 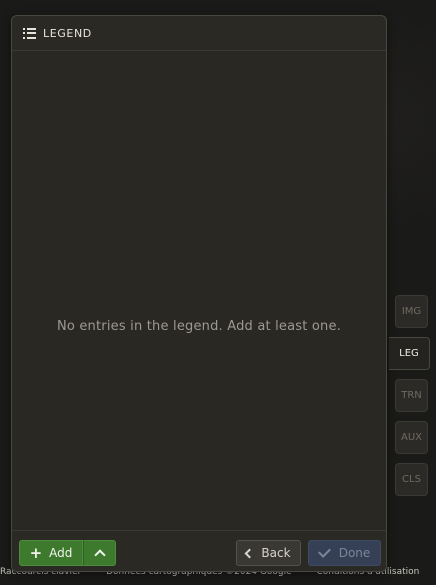 I want to click on tab-trn-label: TRN, so click(x=411, y=395).